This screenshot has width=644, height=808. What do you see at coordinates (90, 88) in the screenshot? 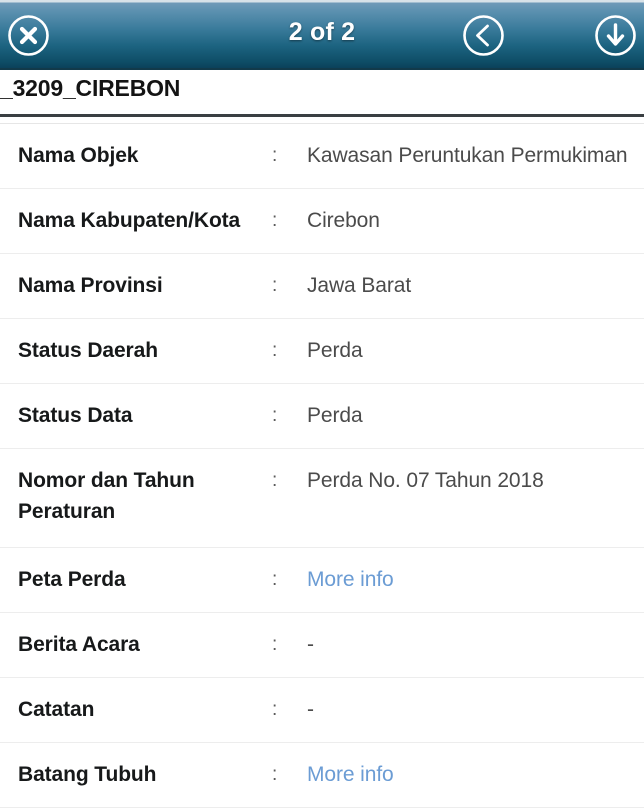
I see `page-title: _3209_CIREBON` at bounding box center [90, 88].